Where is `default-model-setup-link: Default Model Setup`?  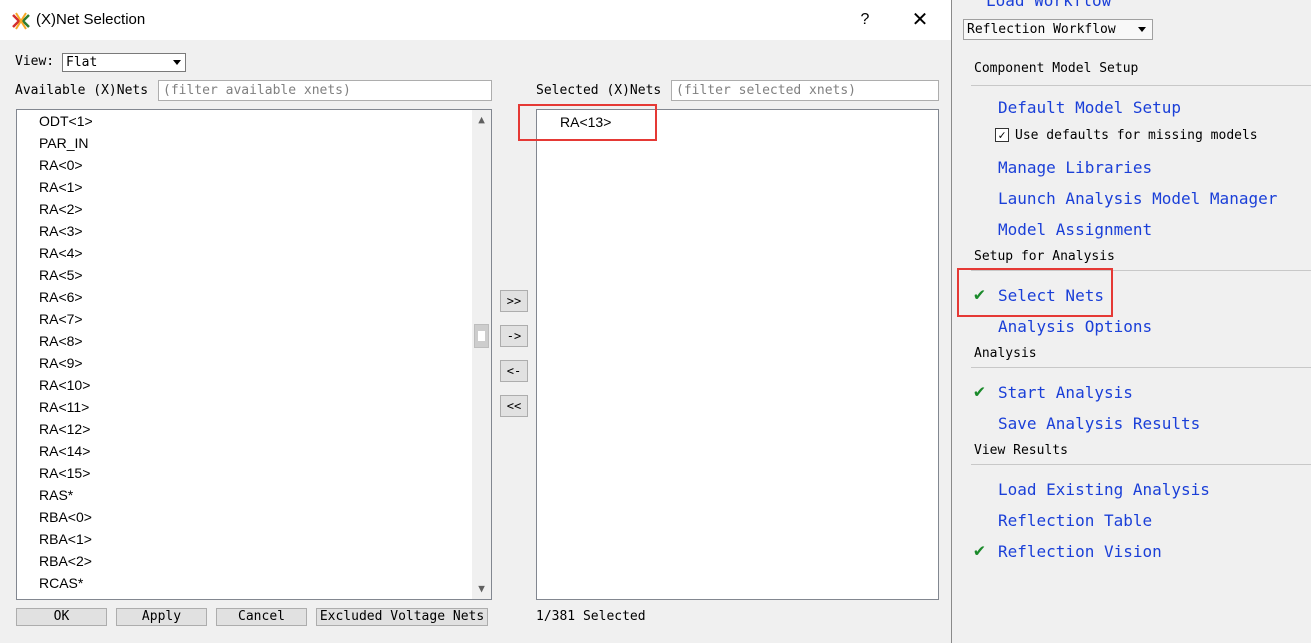 default-model-setup-link: Default Model Setup is located at coordinates (1089, 107).